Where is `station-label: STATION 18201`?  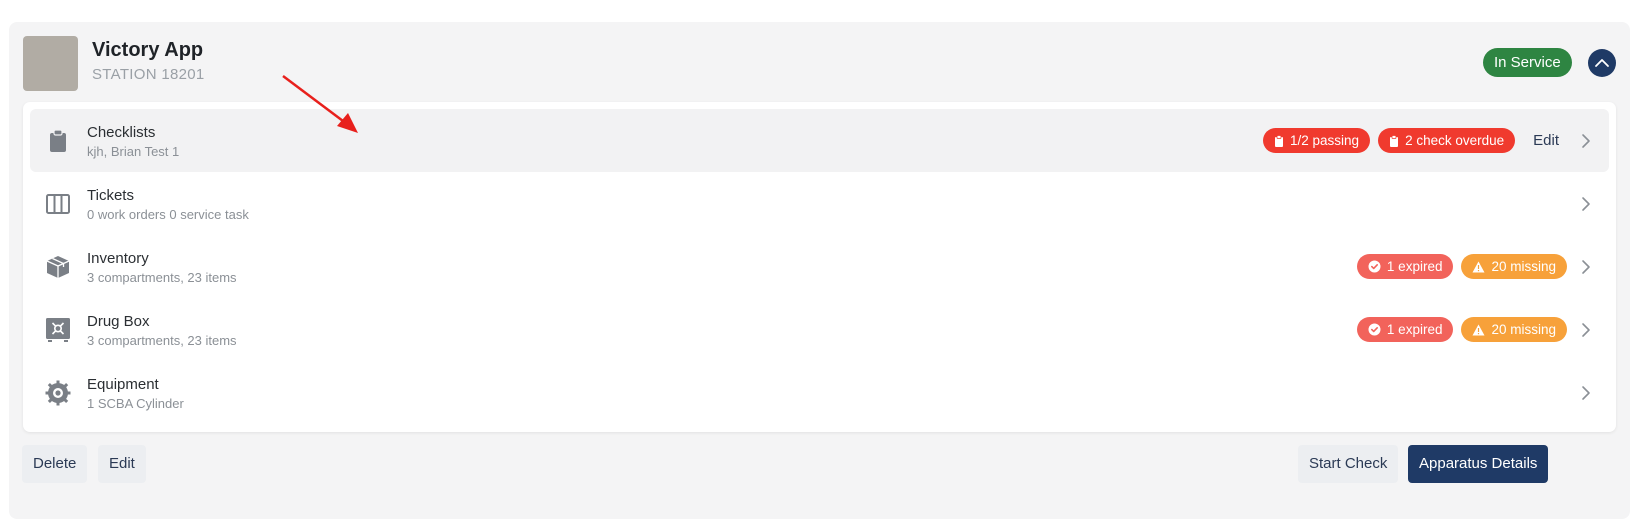
station-label: STATION 18201 is located at coordinates (148, 74).